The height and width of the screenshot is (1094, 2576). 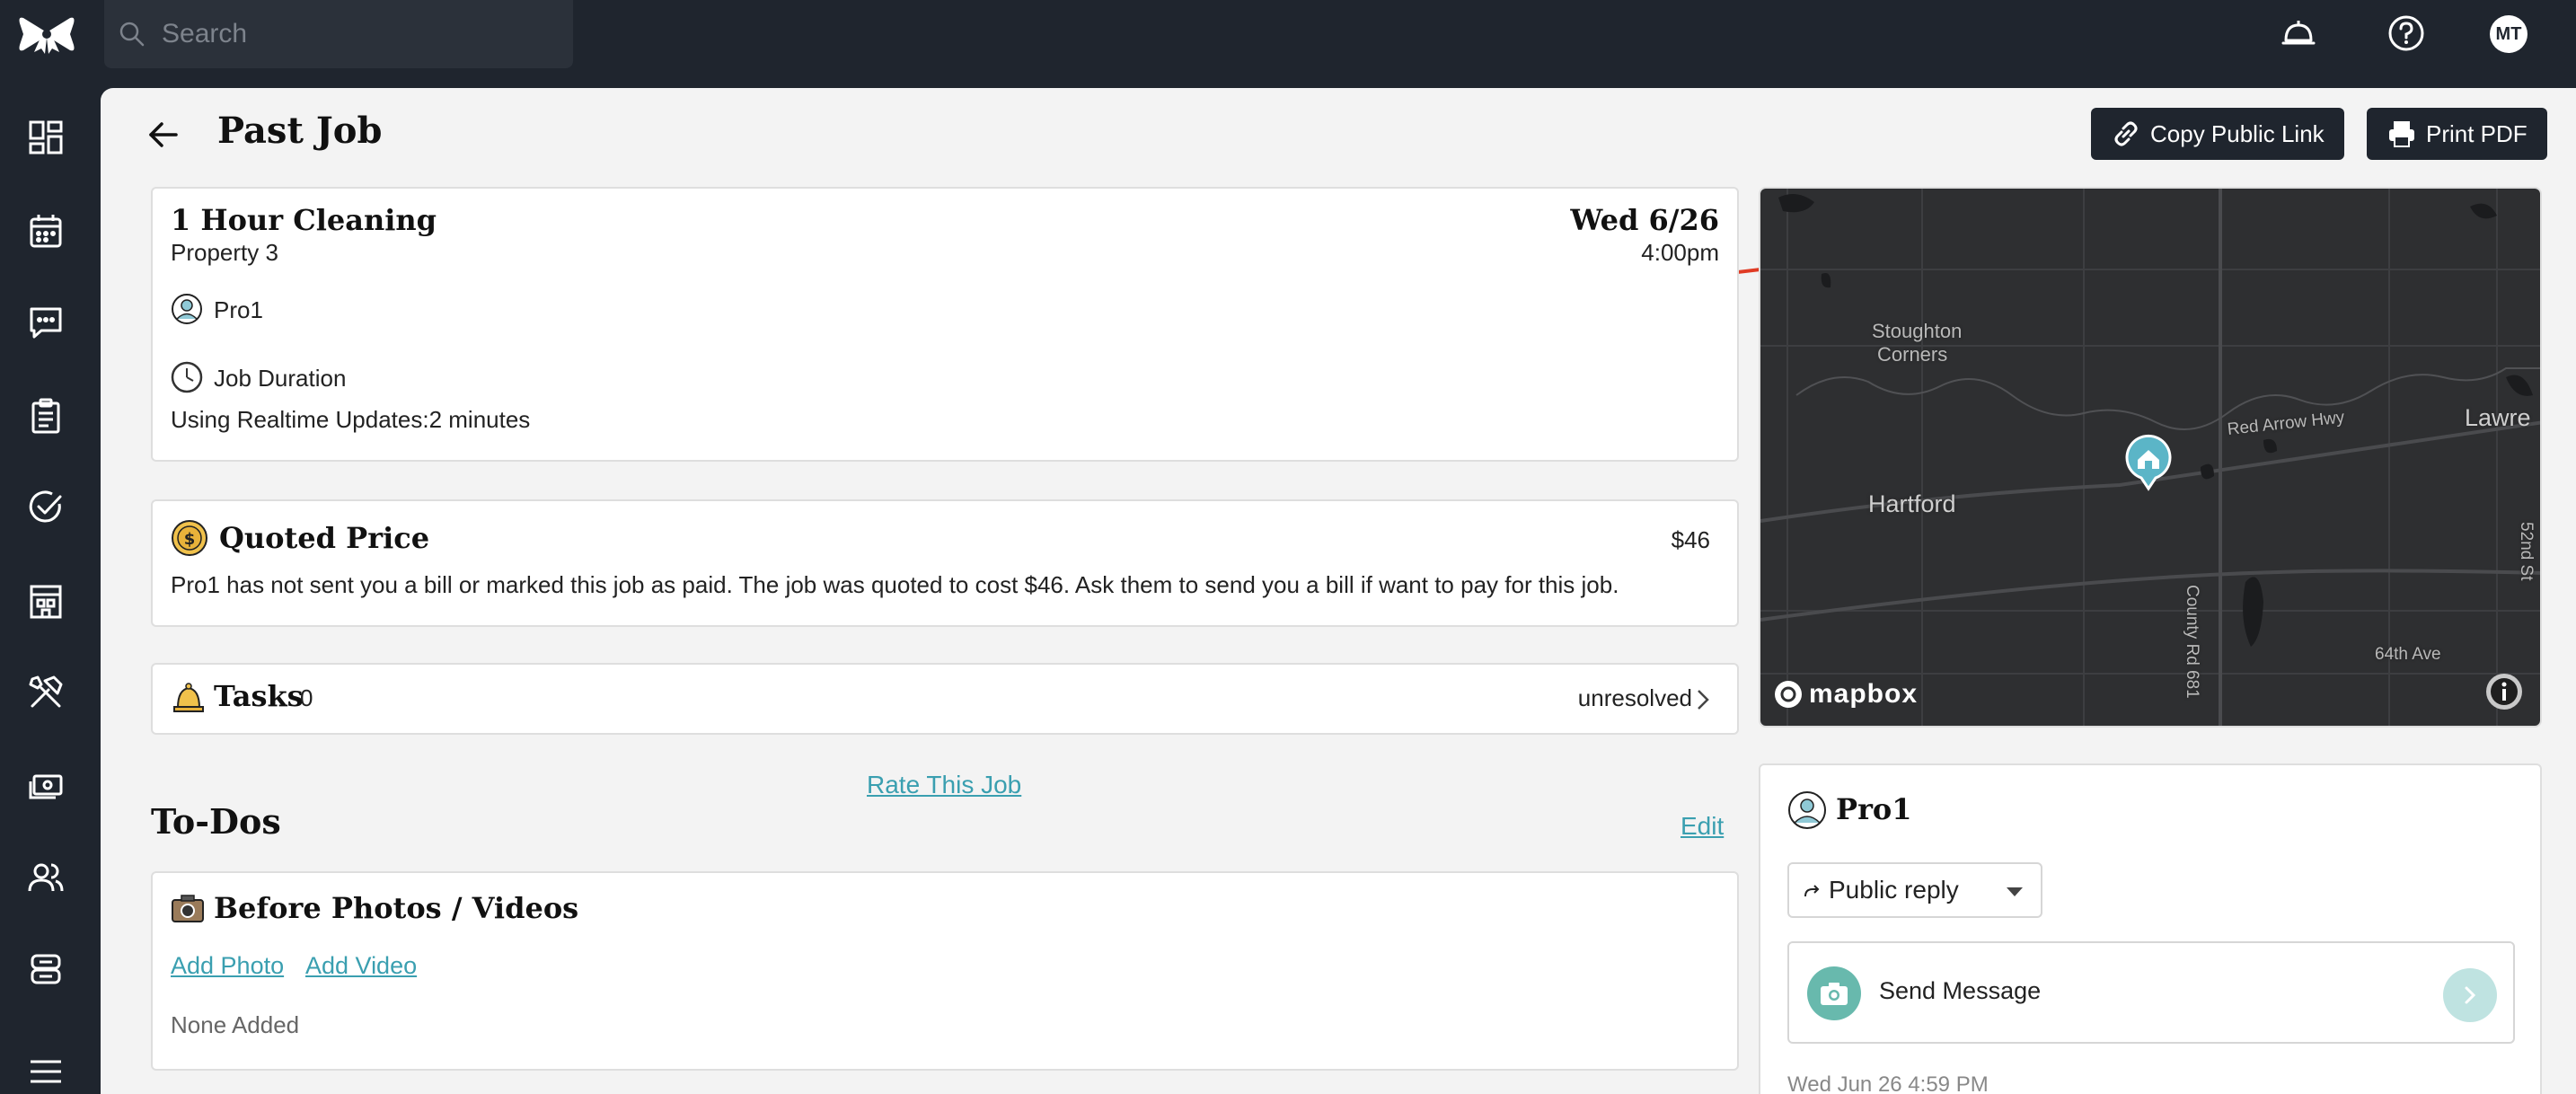 I want to click on robot-icon, so click(x=46, y=969).